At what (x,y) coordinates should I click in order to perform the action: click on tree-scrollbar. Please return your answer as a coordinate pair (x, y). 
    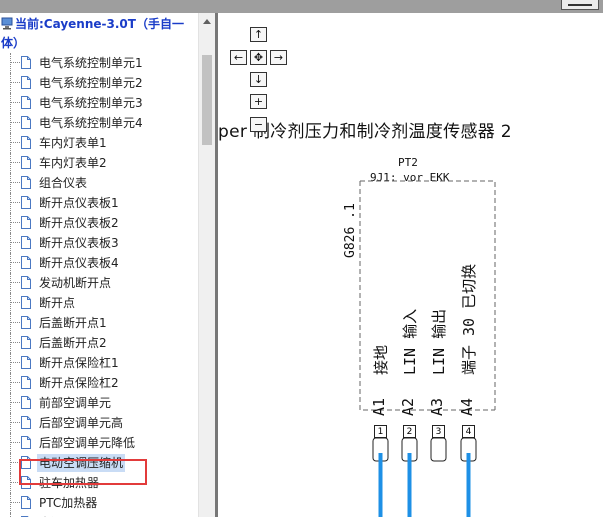
    Looking at the image, I should click on (207, 265).